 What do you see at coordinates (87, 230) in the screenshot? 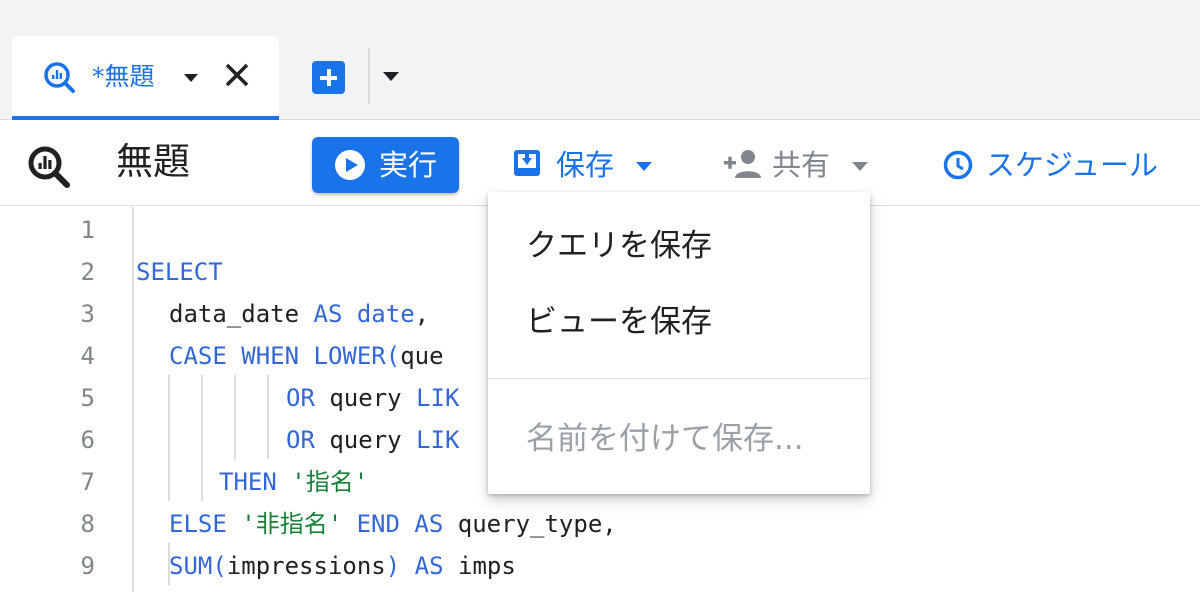
I see `line-number: 1` at bounding box center [87, 230].